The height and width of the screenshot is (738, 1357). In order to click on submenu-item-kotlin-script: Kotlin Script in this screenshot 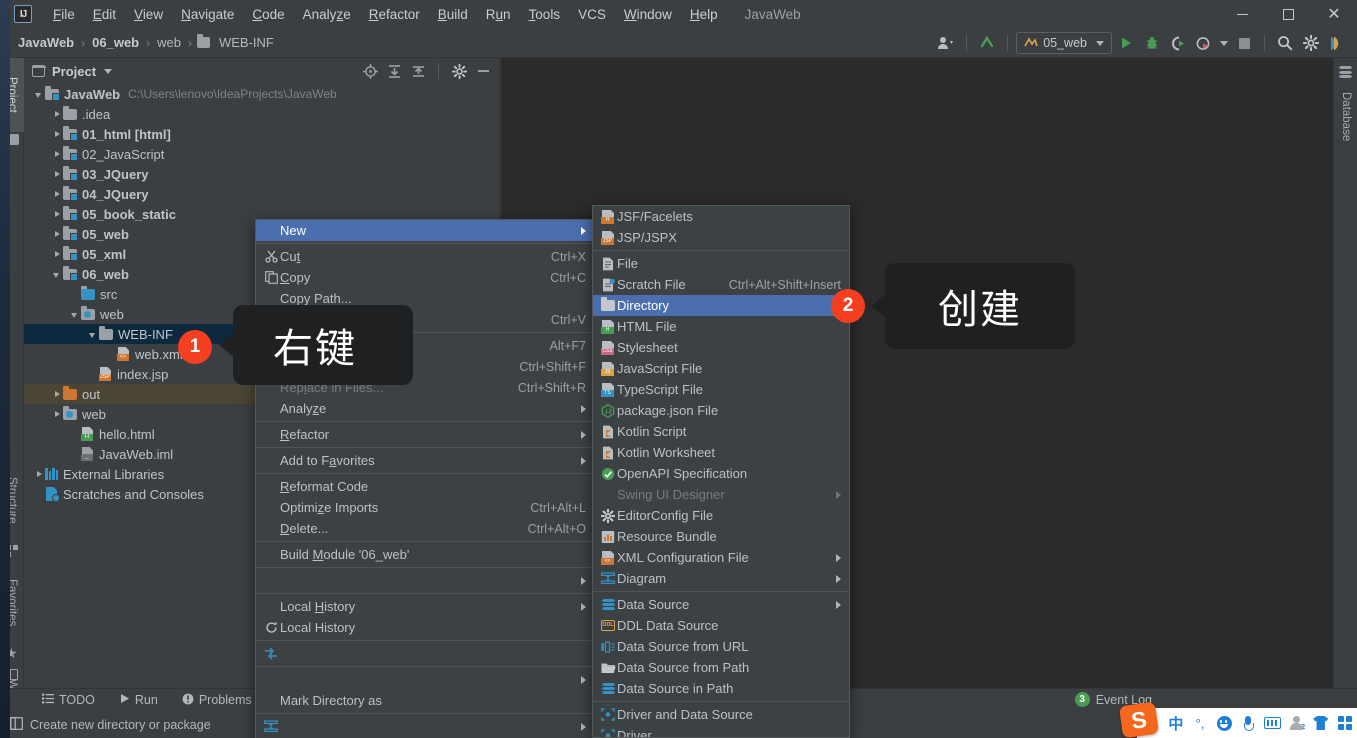, I will do `click(721, 431)`.